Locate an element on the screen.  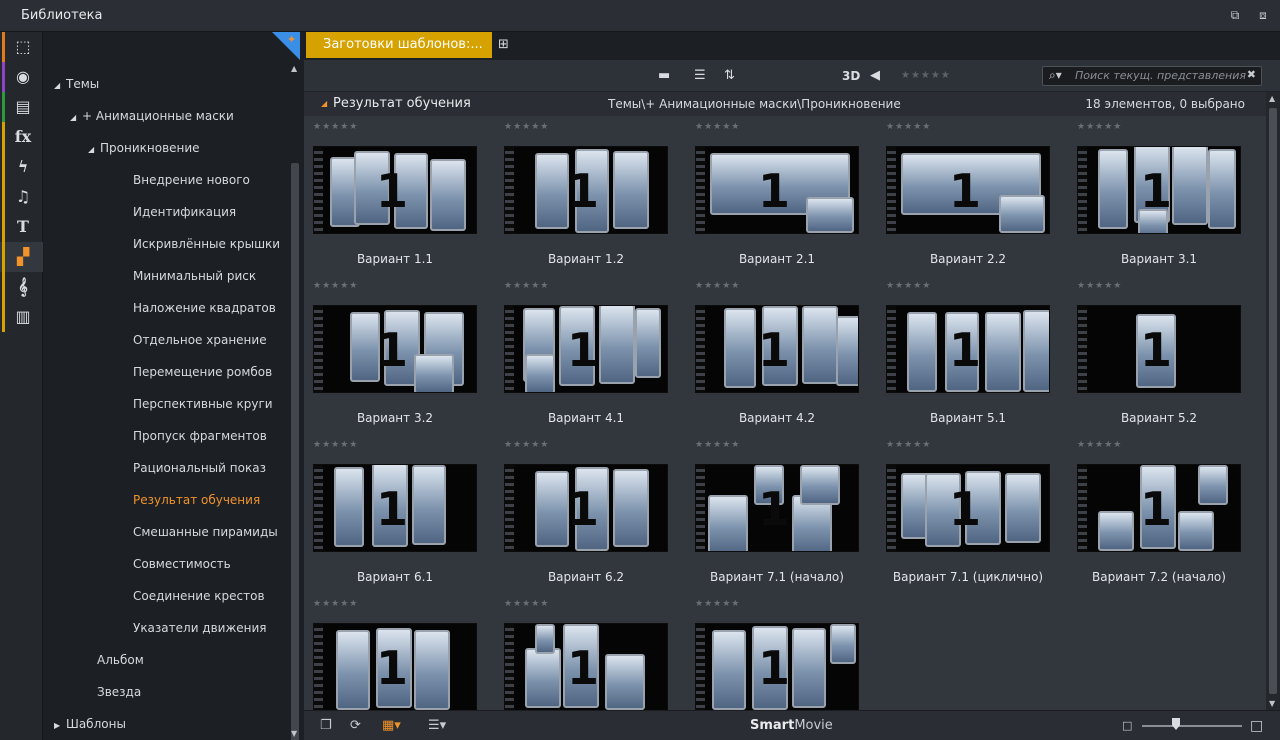
category-piano-keys: ▥ is located at coordinates (21, 317).